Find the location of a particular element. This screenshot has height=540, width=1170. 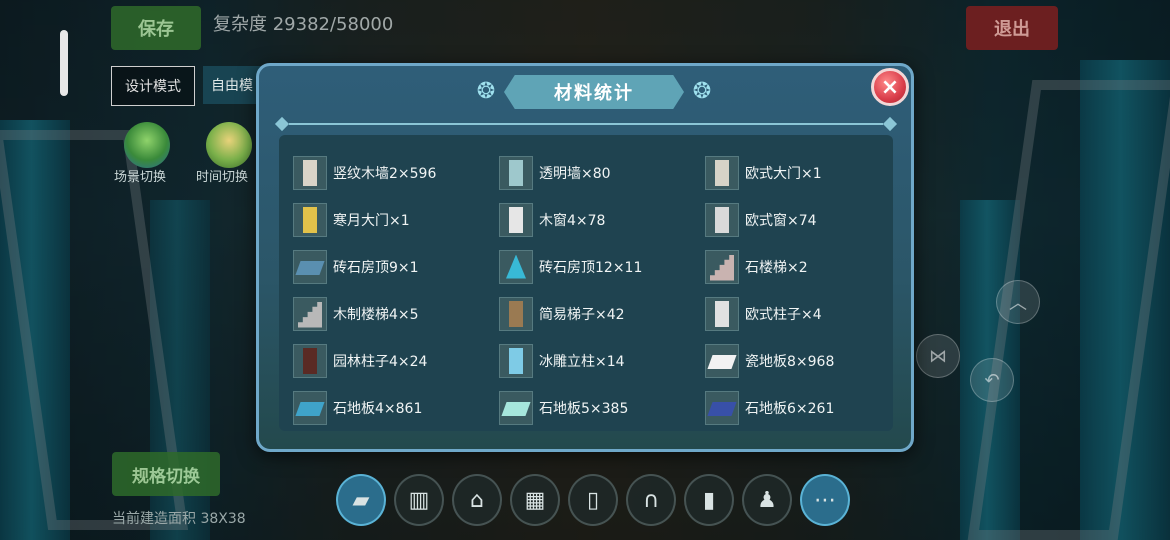

material-item: 瓷地板8×968 is located at coordinates (808, 360).